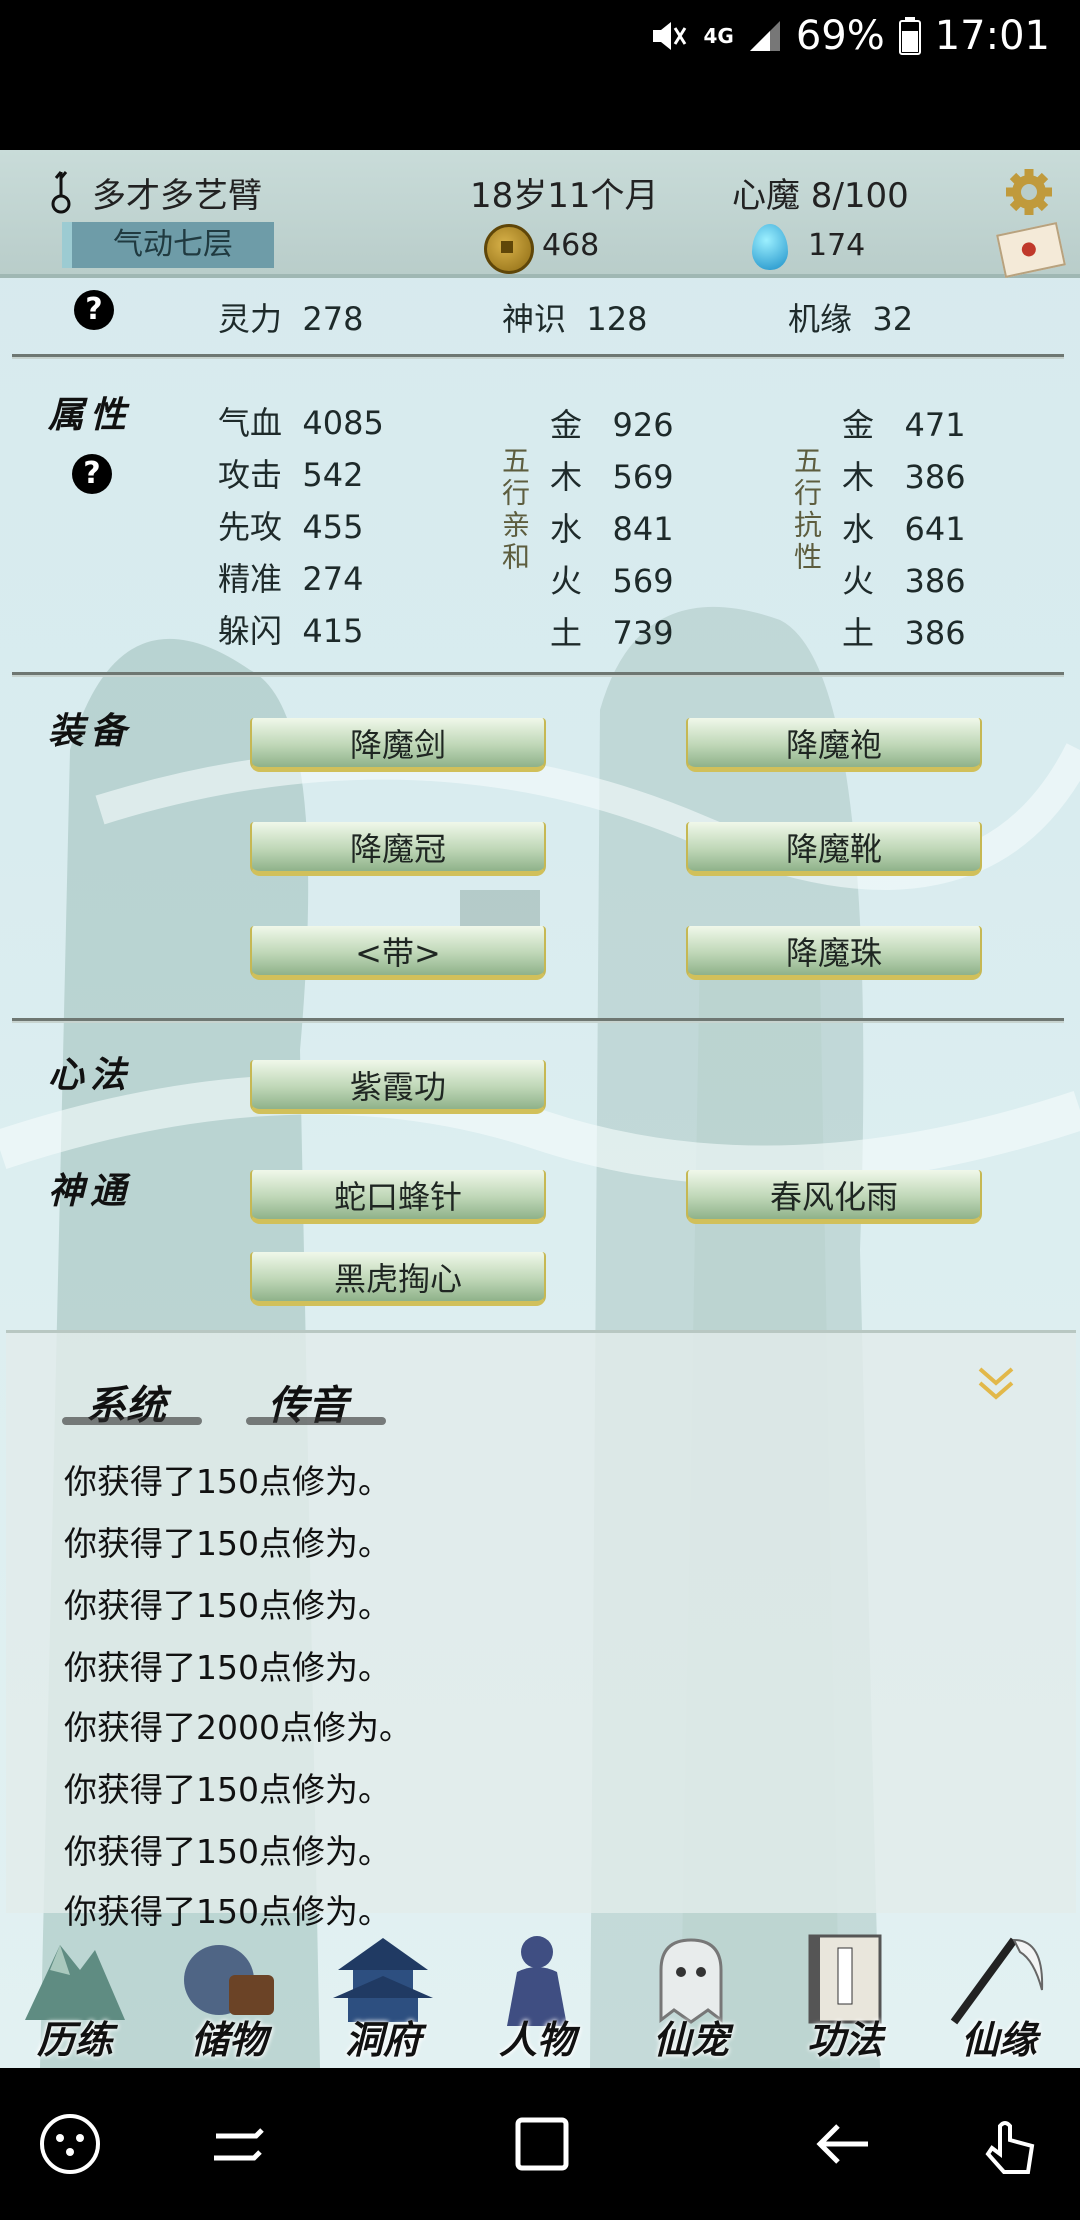  What do you see at coordinates (537, 1994) in the screenshot?
I see `nav-character: 人物` at bounding box center [537, 1994].